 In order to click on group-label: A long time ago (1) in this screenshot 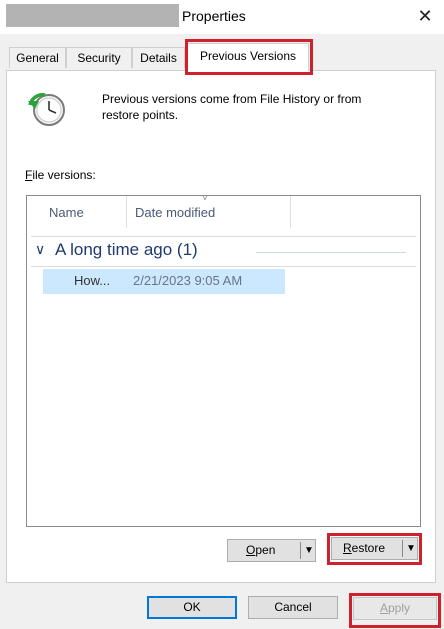, I will do `click(126, 249)`.